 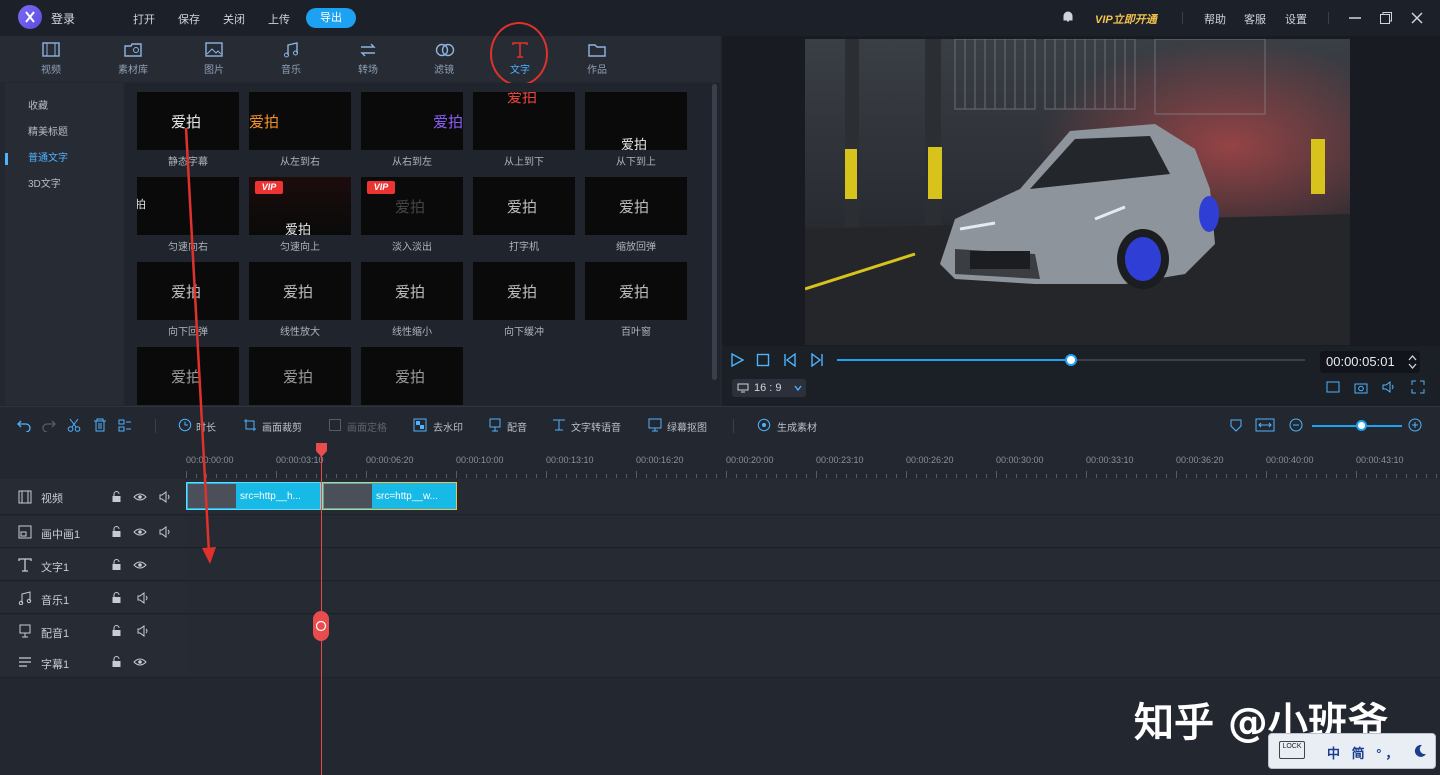 What do you see at coordinates (524, 215) in the screenshot?
I see `template-tile: 爱拍 打字机` at bounding box center [524, 215].